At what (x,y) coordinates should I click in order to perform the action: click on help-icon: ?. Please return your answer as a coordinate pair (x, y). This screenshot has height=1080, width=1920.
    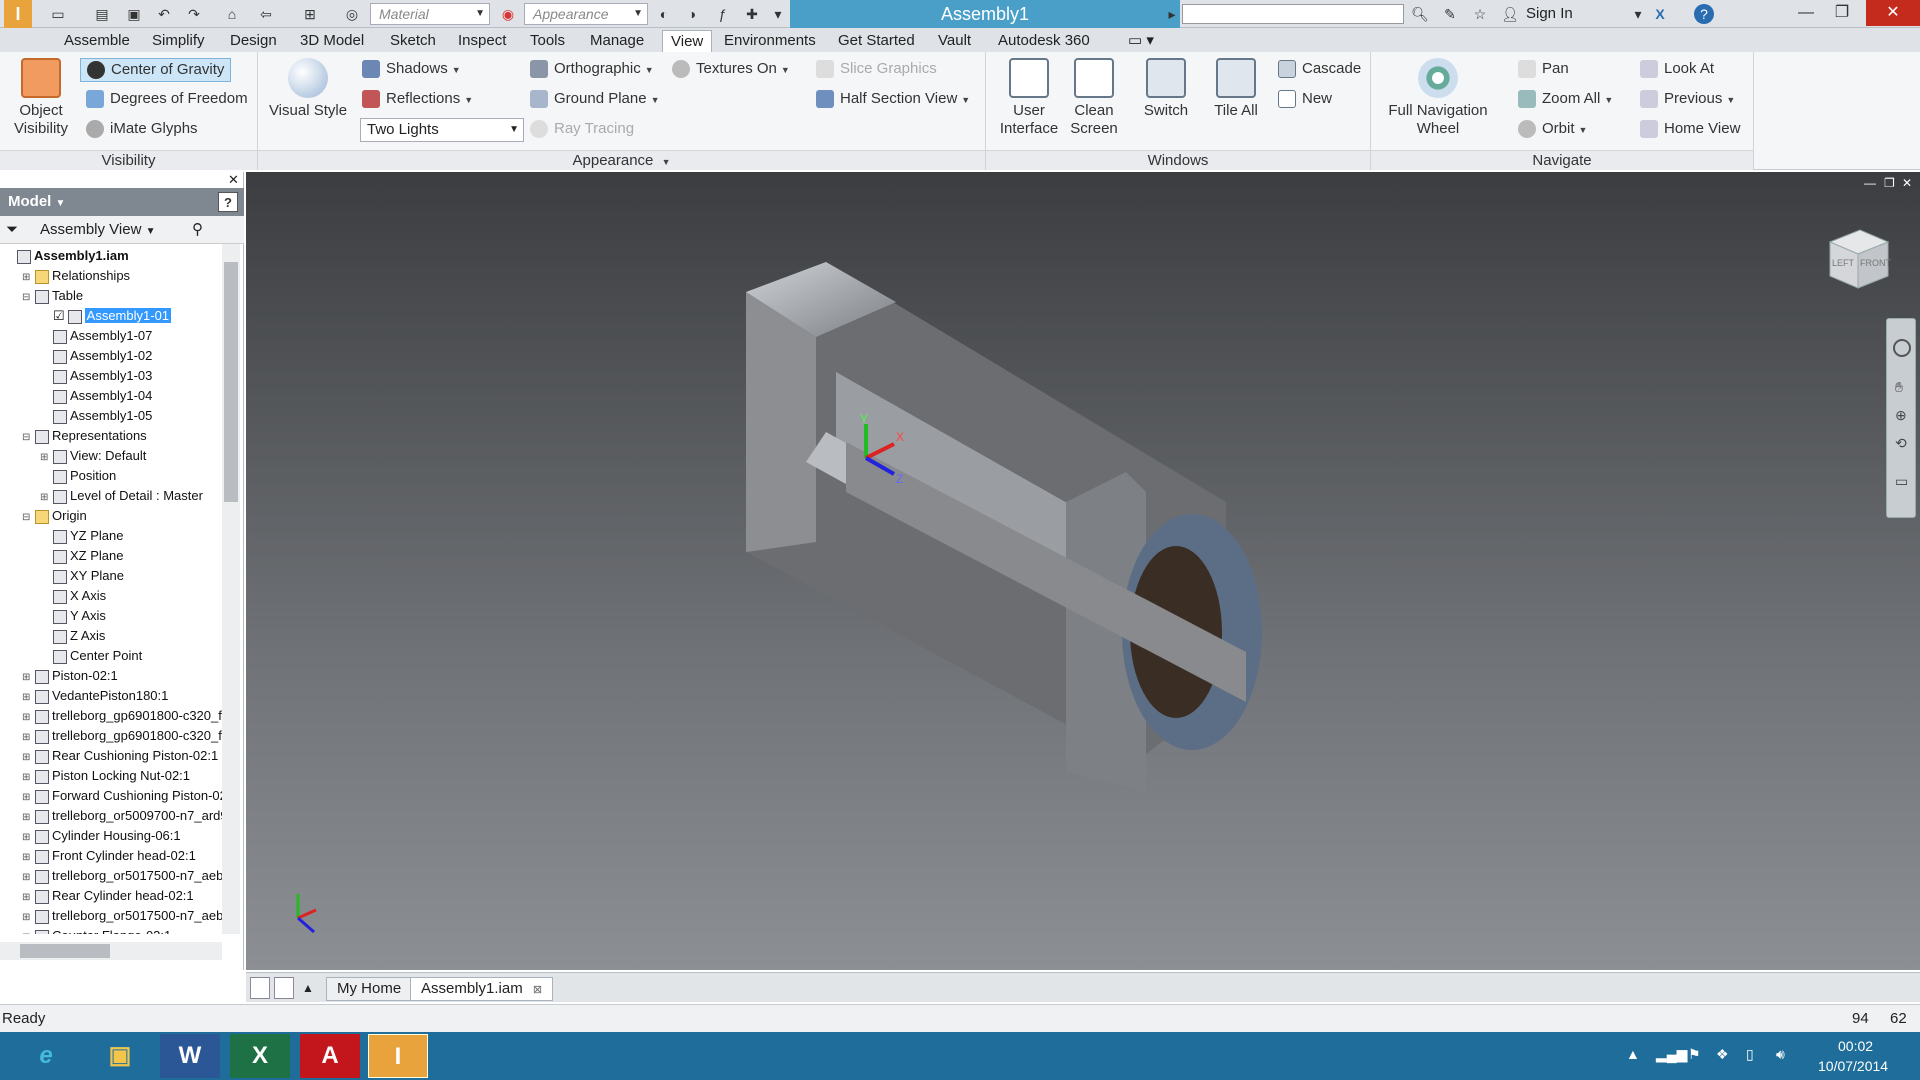
    Looking at the image, I should click on (1704, 14).